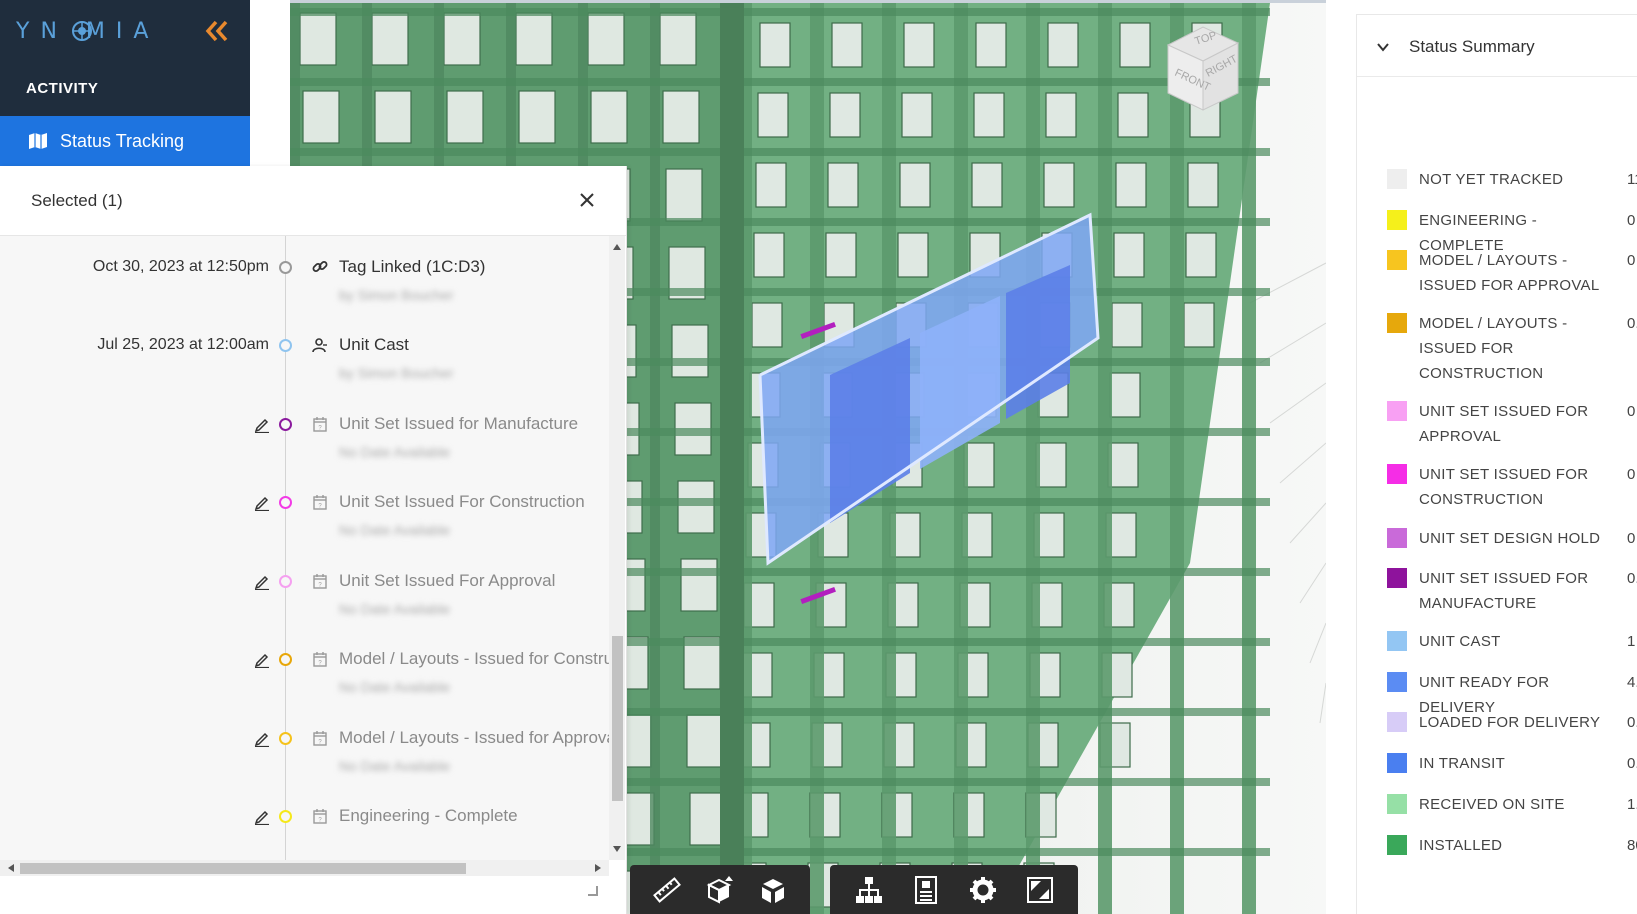 The height and width of the screenshot is (914, 1637). I want to click on model-browser-button, so click(868, 890).